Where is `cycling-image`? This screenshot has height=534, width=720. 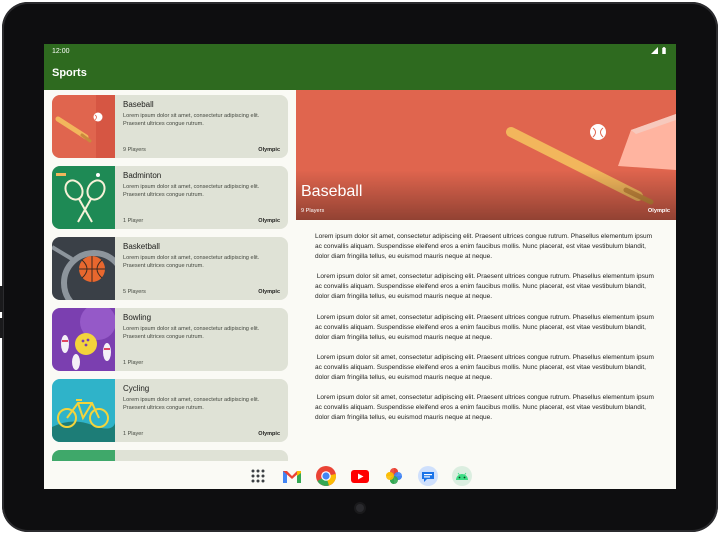
cycling-image is located at coordinates (83, 410).